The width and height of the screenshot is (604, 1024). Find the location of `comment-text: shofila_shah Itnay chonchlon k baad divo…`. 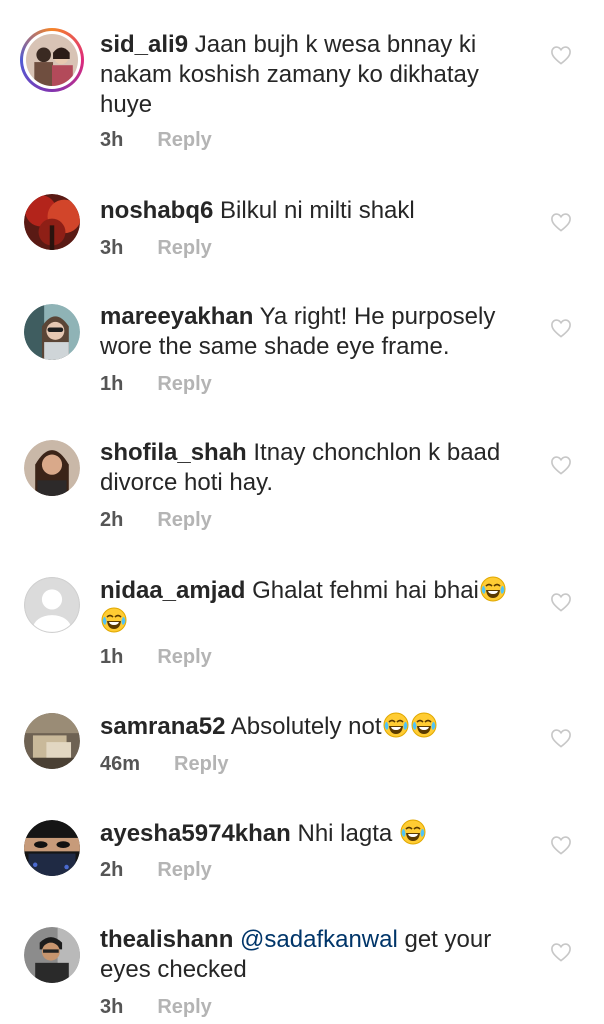

comment-text: shofila_shah Itnay chonchlon k baad divo… is located at coordinates (315, 468).